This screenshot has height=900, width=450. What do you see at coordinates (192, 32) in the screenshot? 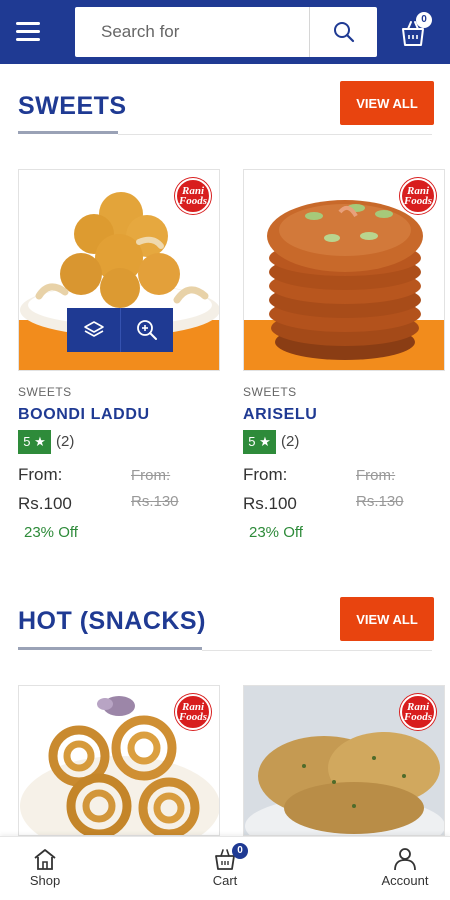
I see `search-input` at bounding box center [192, 32].